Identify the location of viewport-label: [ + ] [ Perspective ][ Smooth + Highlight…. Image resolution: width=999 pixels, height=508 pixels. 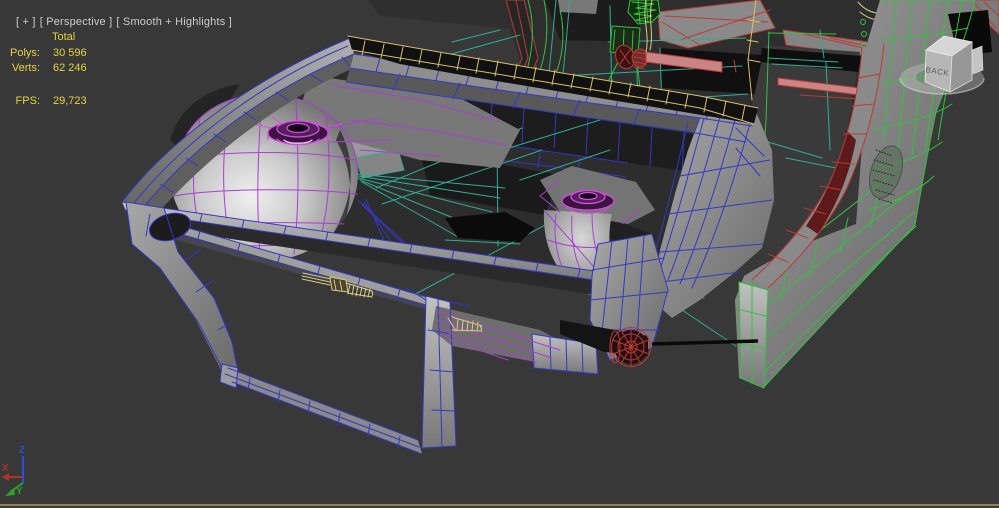
(119, 22).